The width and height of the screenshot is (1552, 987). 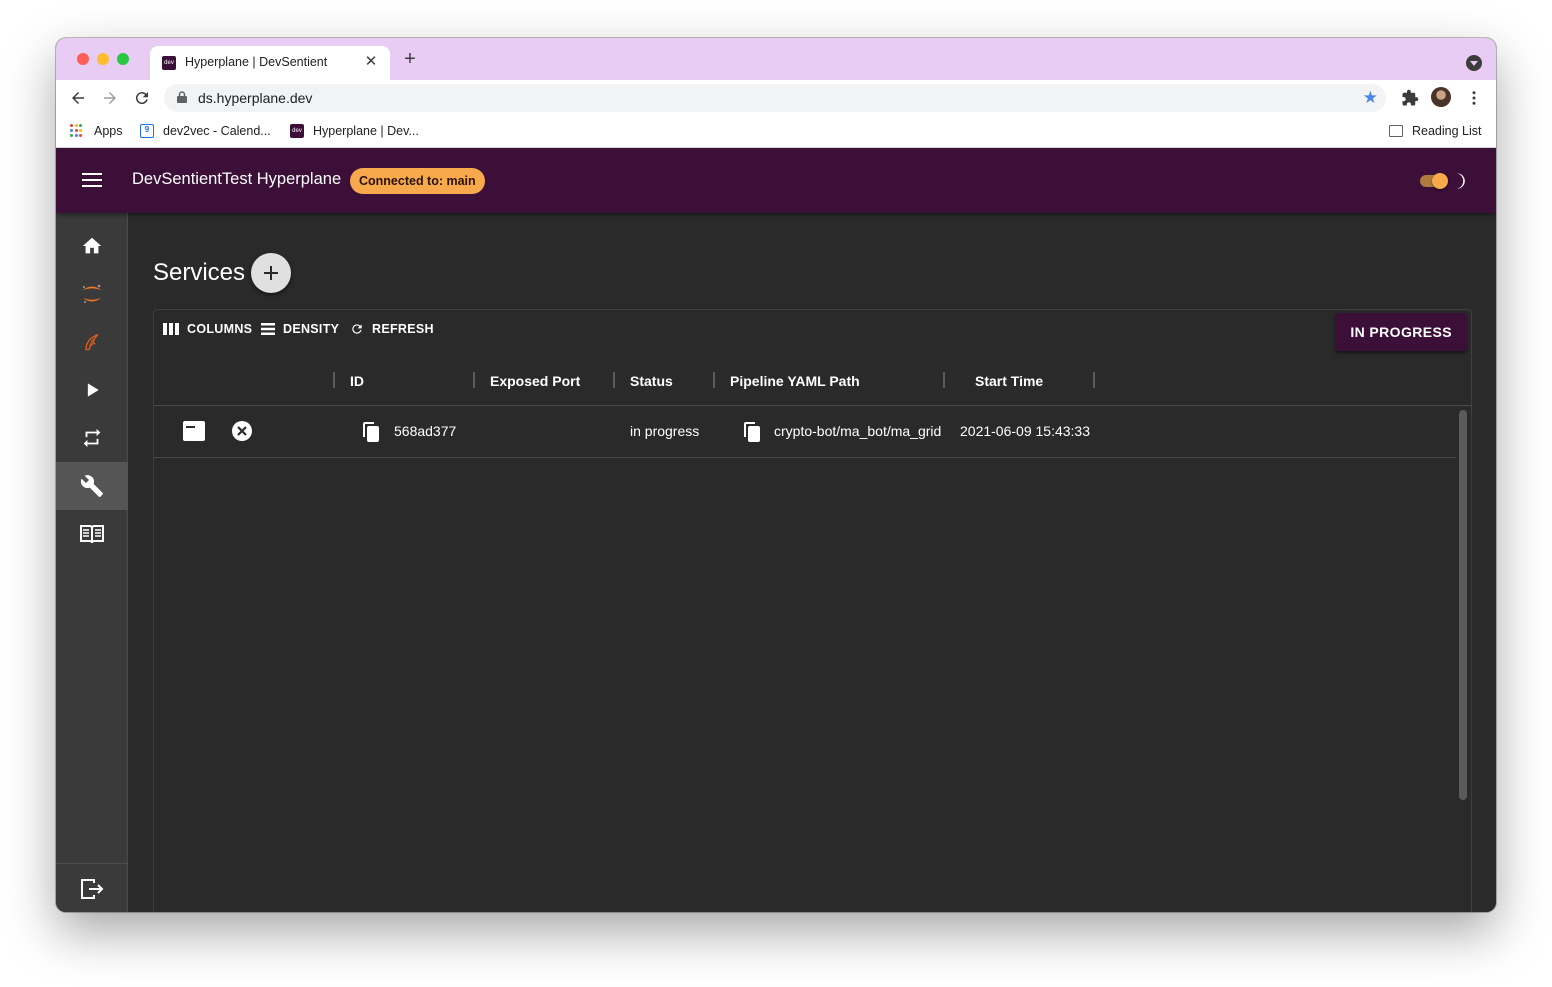 I want to click on sidebar-item-spark, so click(x=92, y=342).